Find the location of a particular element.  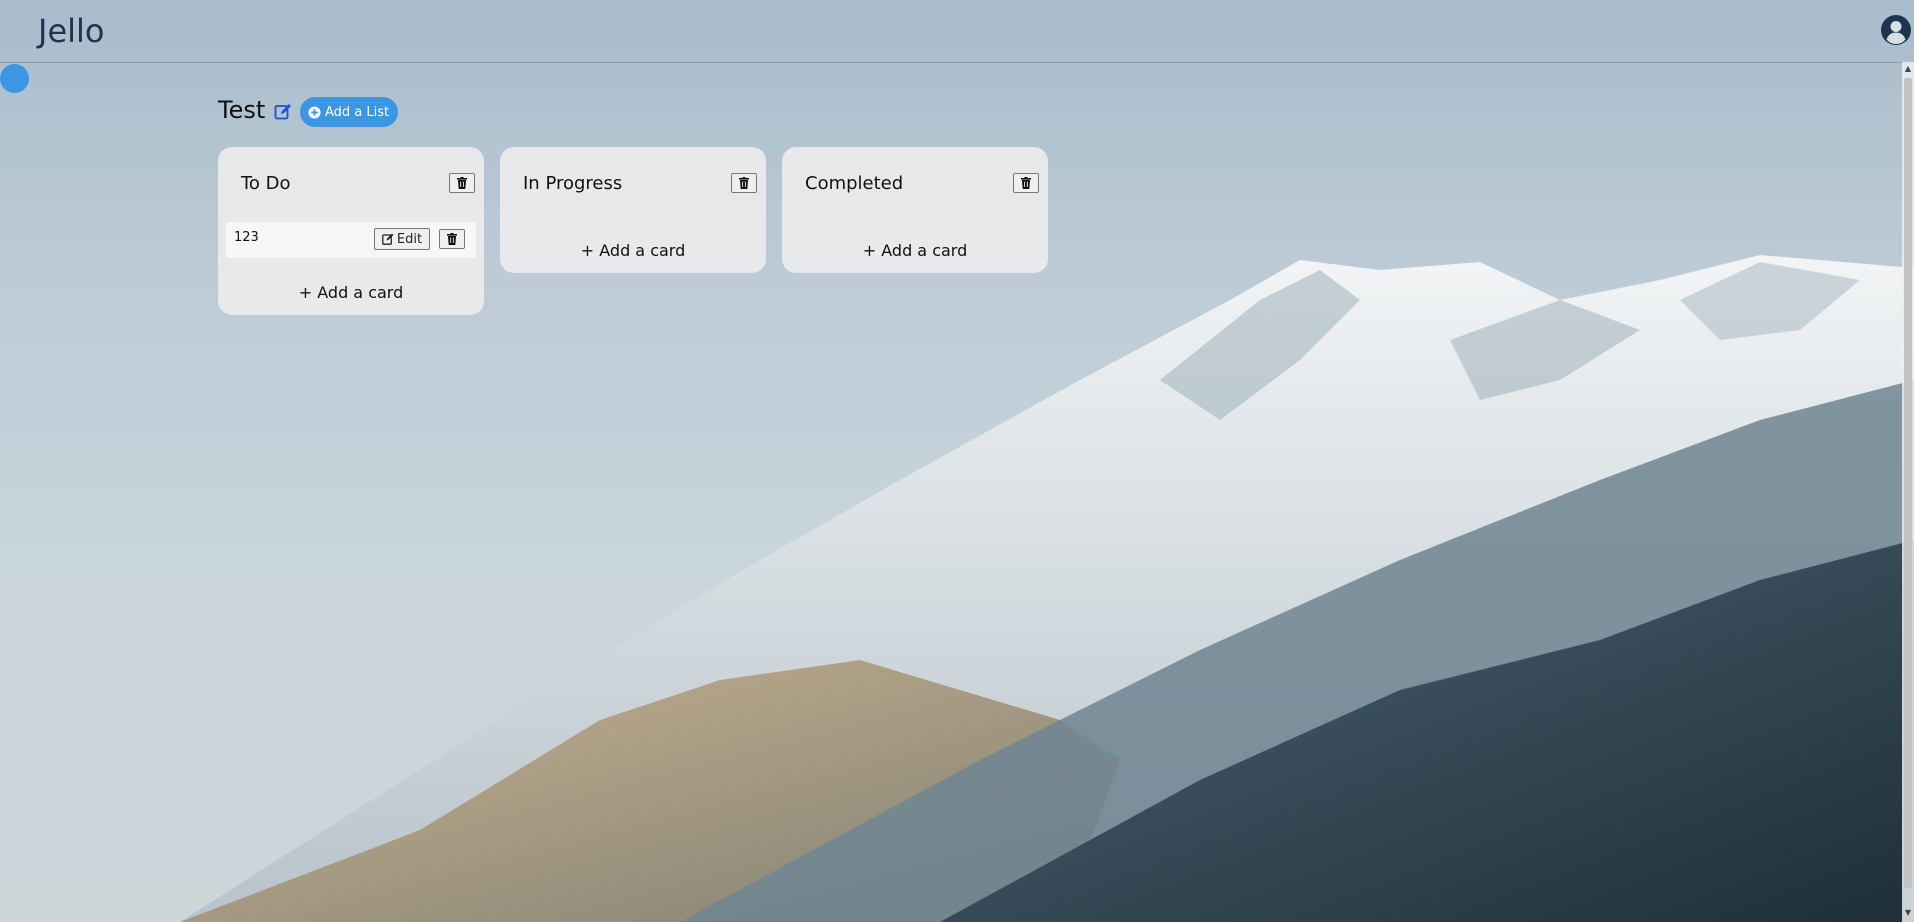

add-list-label: Add a List is located at coordinates (357, 112).